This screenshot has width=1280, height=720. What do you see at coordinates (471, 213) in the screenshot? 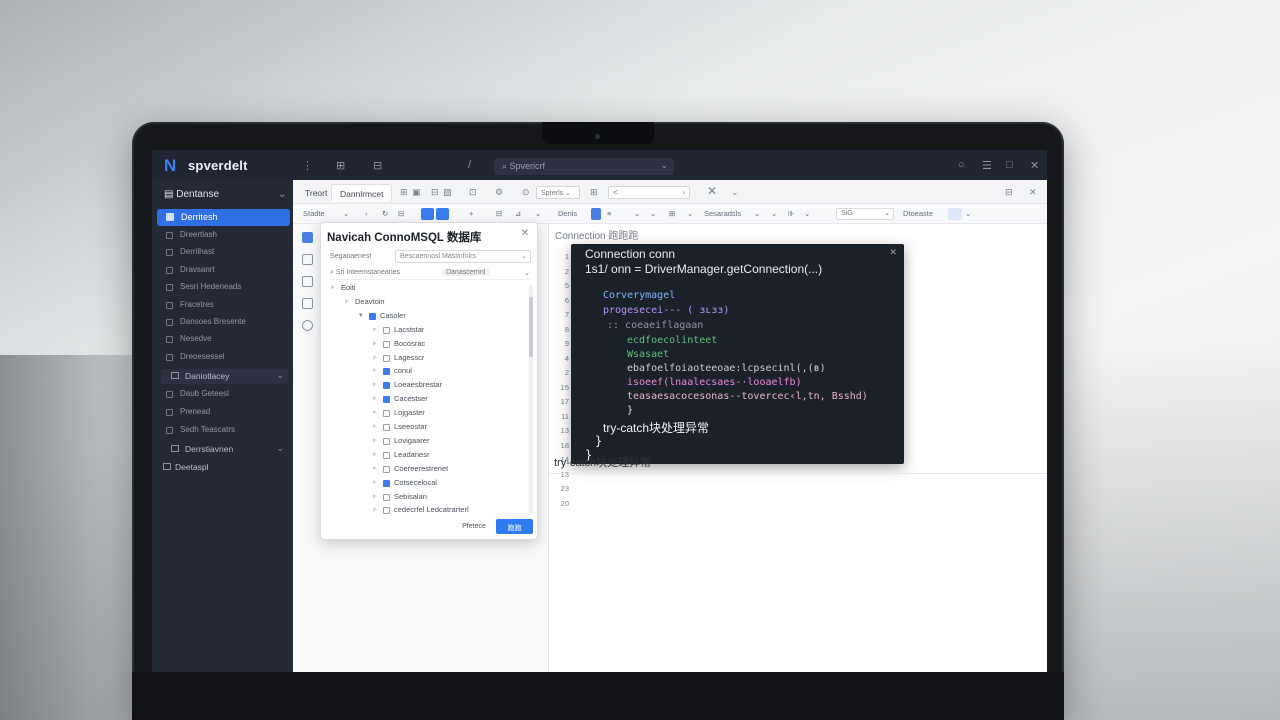
I see `add-icon: +` at bounding box center [471, 213].